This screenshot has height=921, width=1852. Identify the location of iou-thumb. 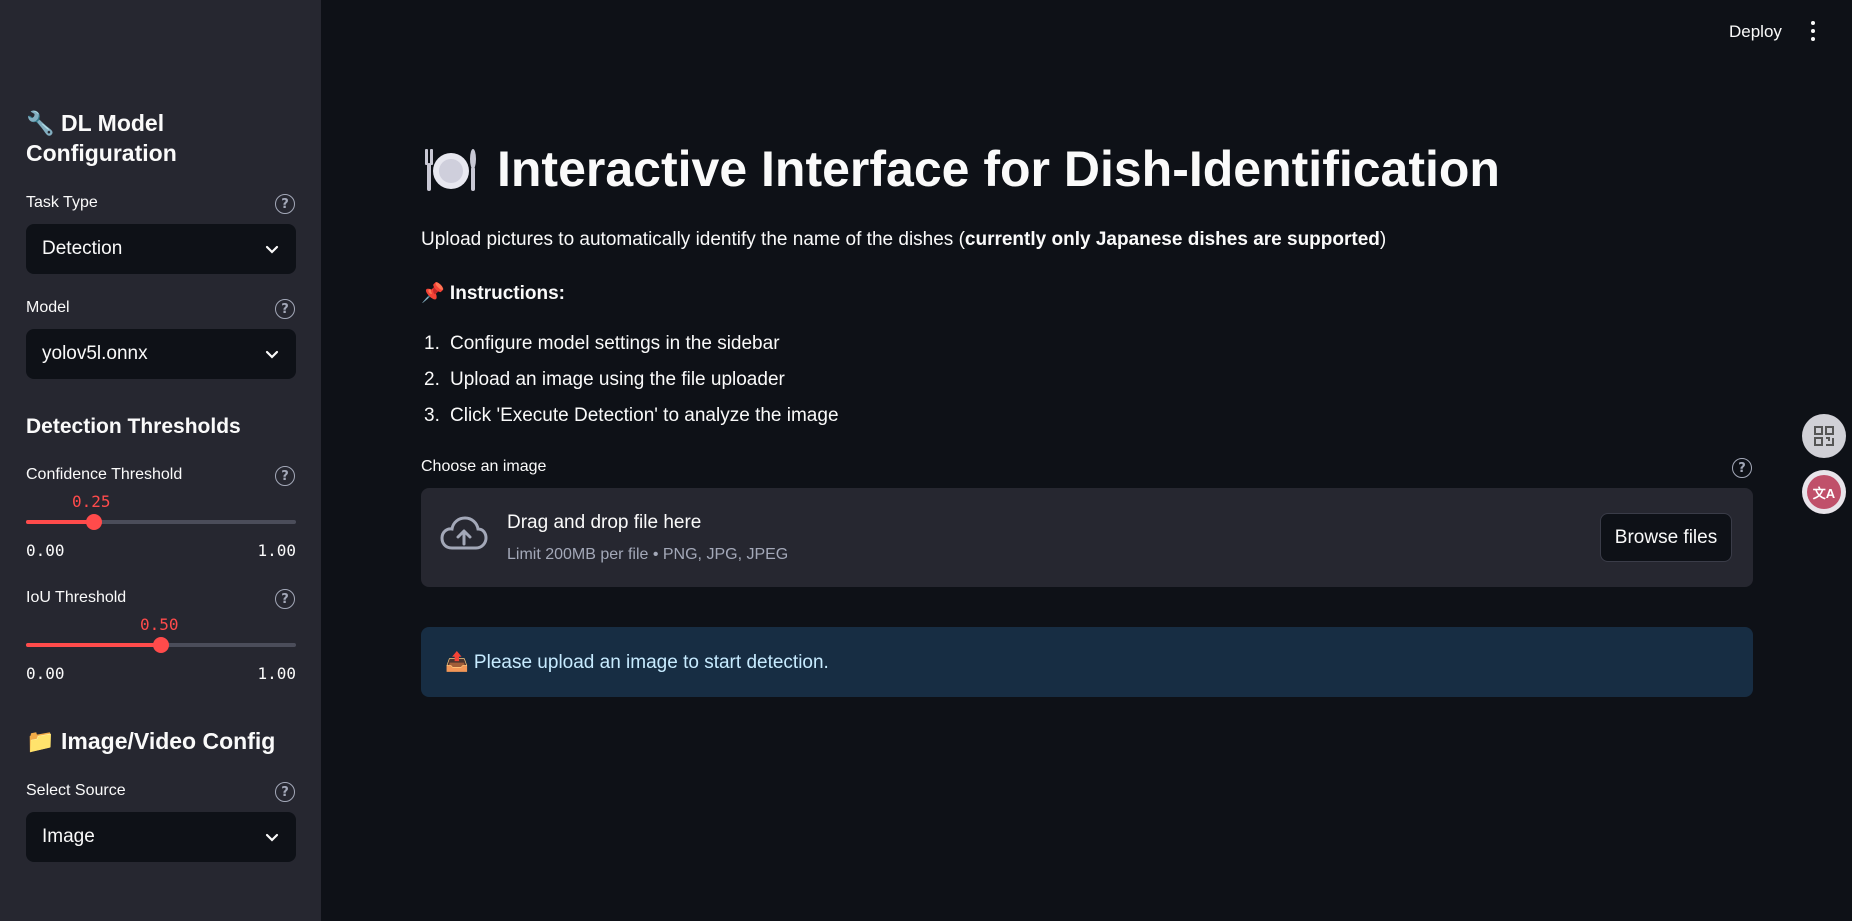
(161, 645).